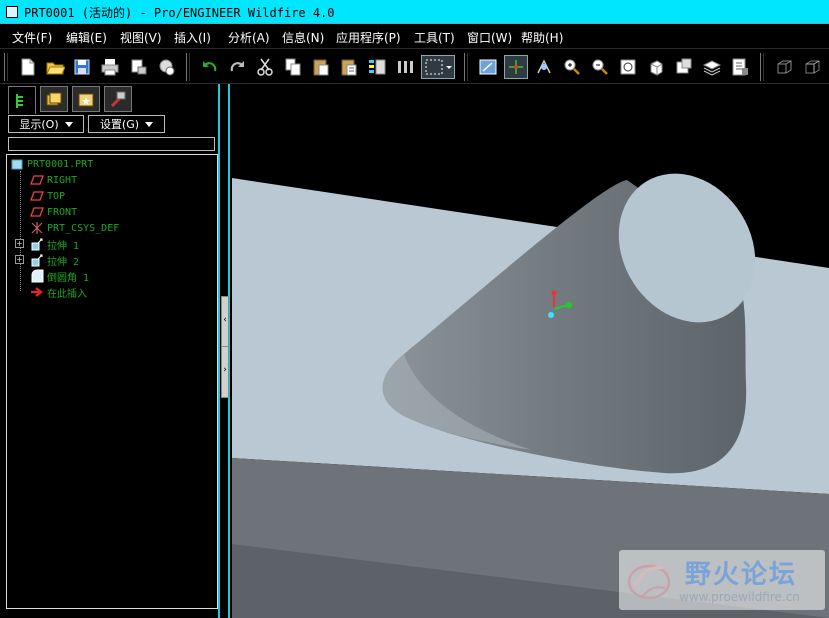  What do you see at coordinates (138, 67) in the screenshot?
I see `send-mail-icon` at bounding box center [138, 67].